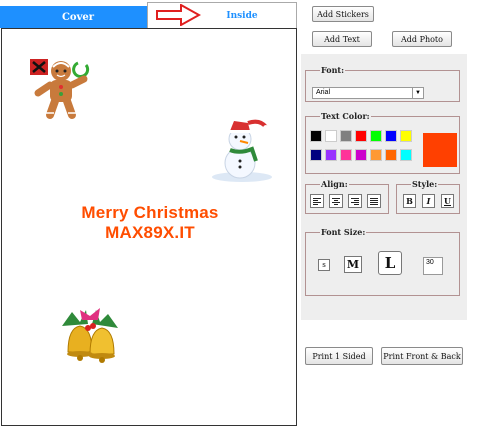  Describe the element at coordinates (323, 92) in the screenshot. I see `font-select-value: Arial` at that location.